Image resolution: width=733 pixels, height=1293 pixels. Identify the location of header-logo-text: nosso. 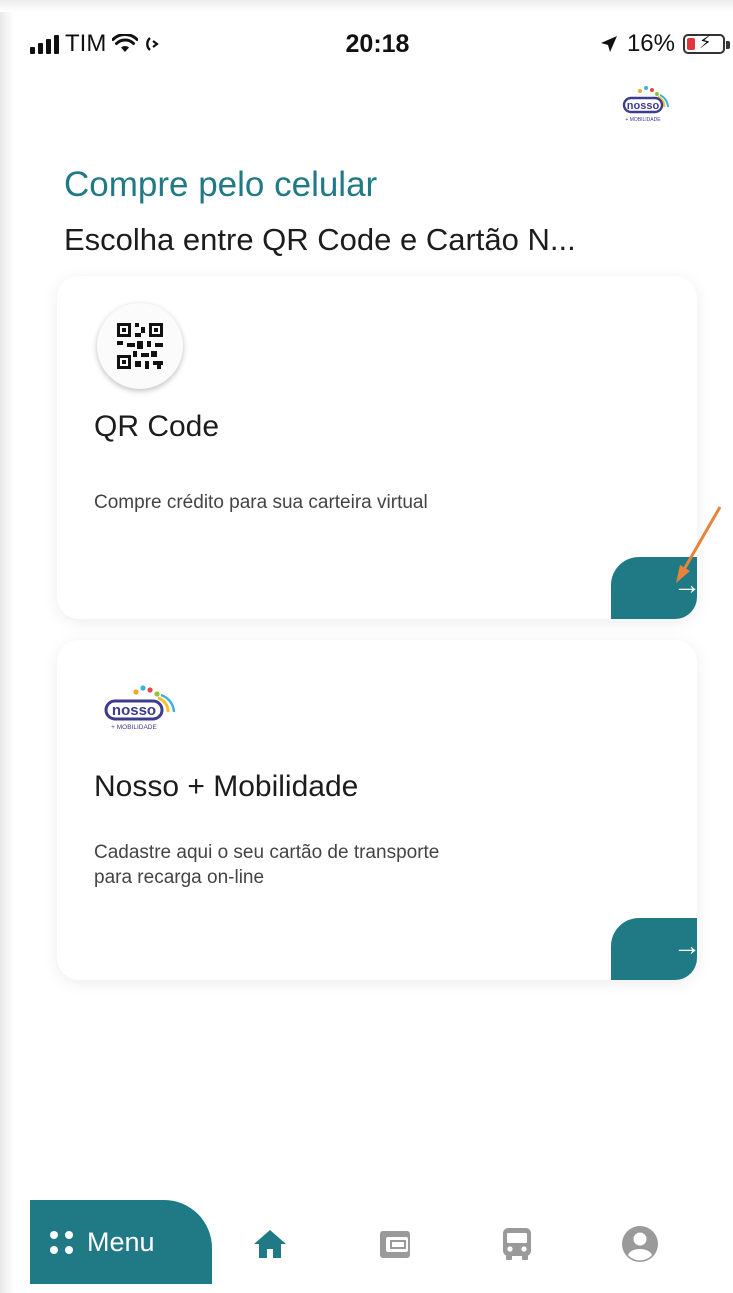
(643, 106).